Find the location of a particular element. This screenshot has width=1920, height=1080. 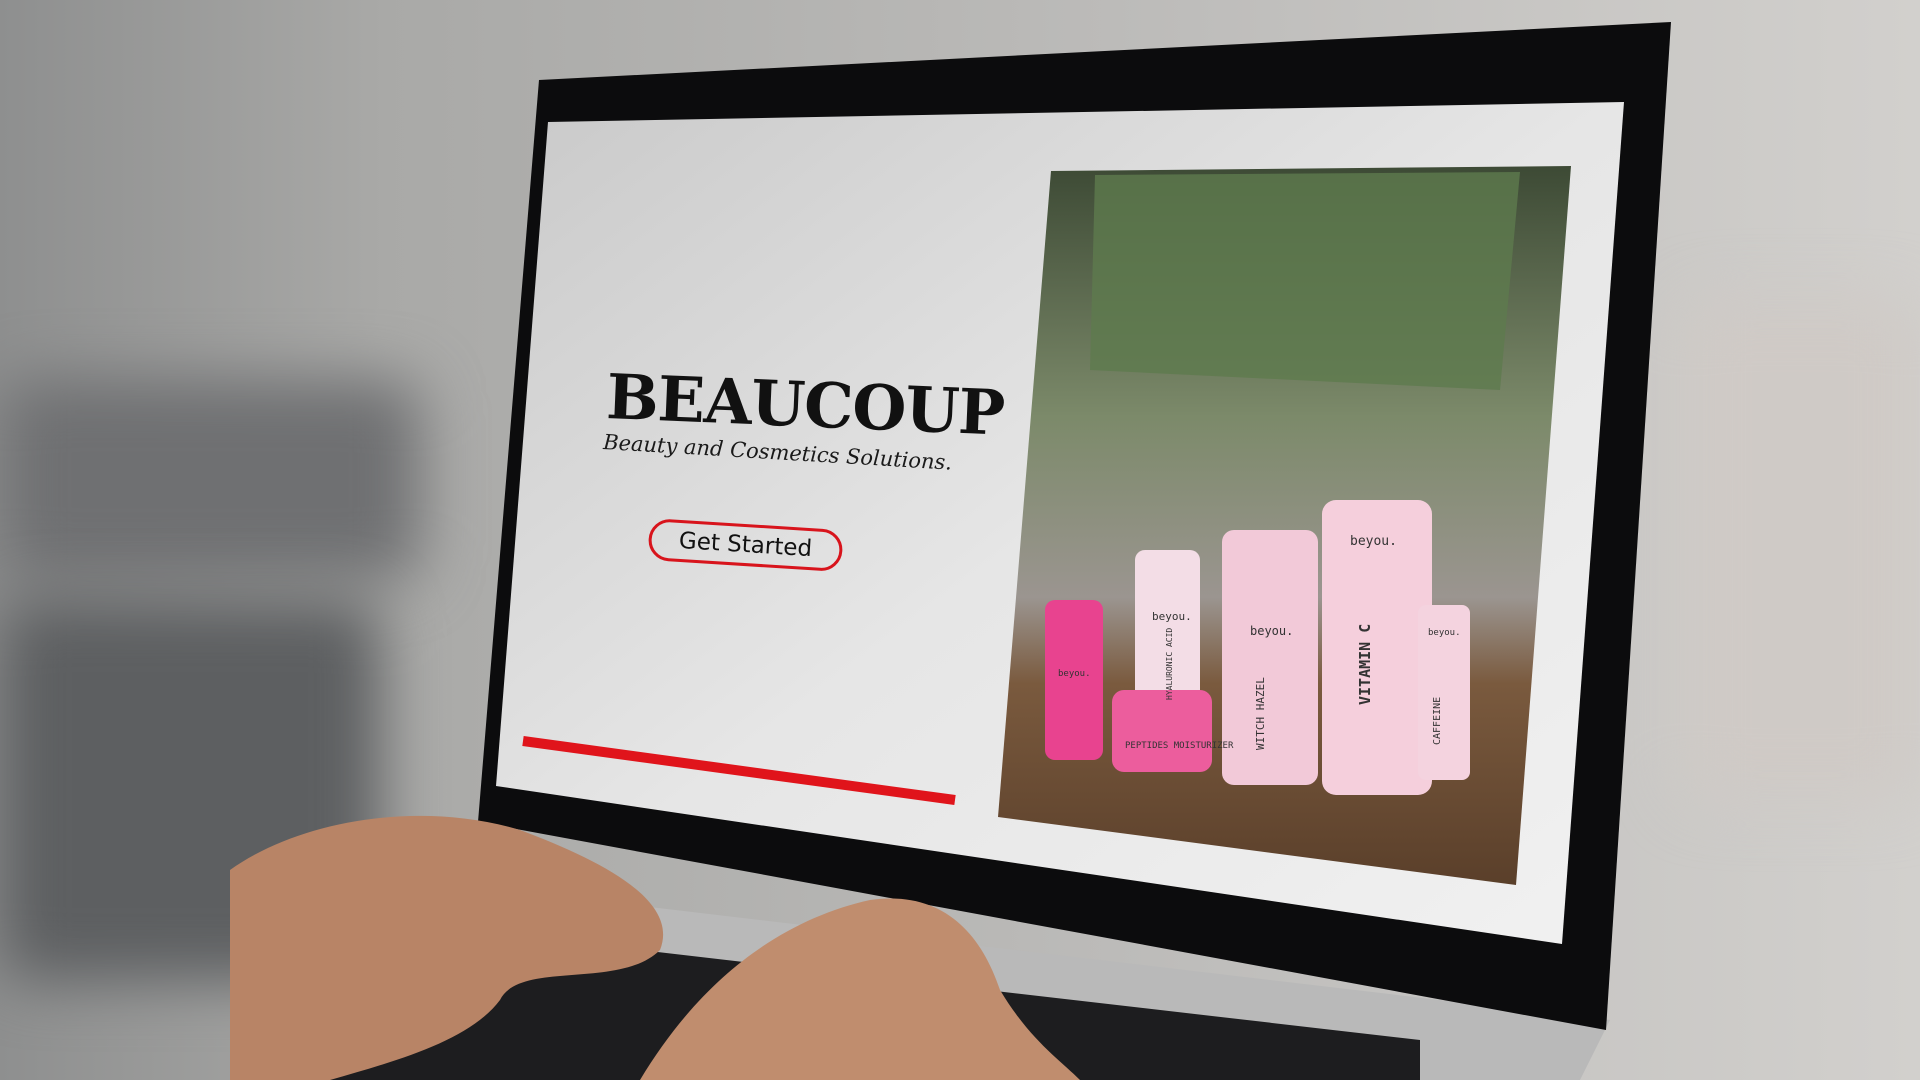

svg-text: CAFFEINE is located at coordinates (1437, 721).